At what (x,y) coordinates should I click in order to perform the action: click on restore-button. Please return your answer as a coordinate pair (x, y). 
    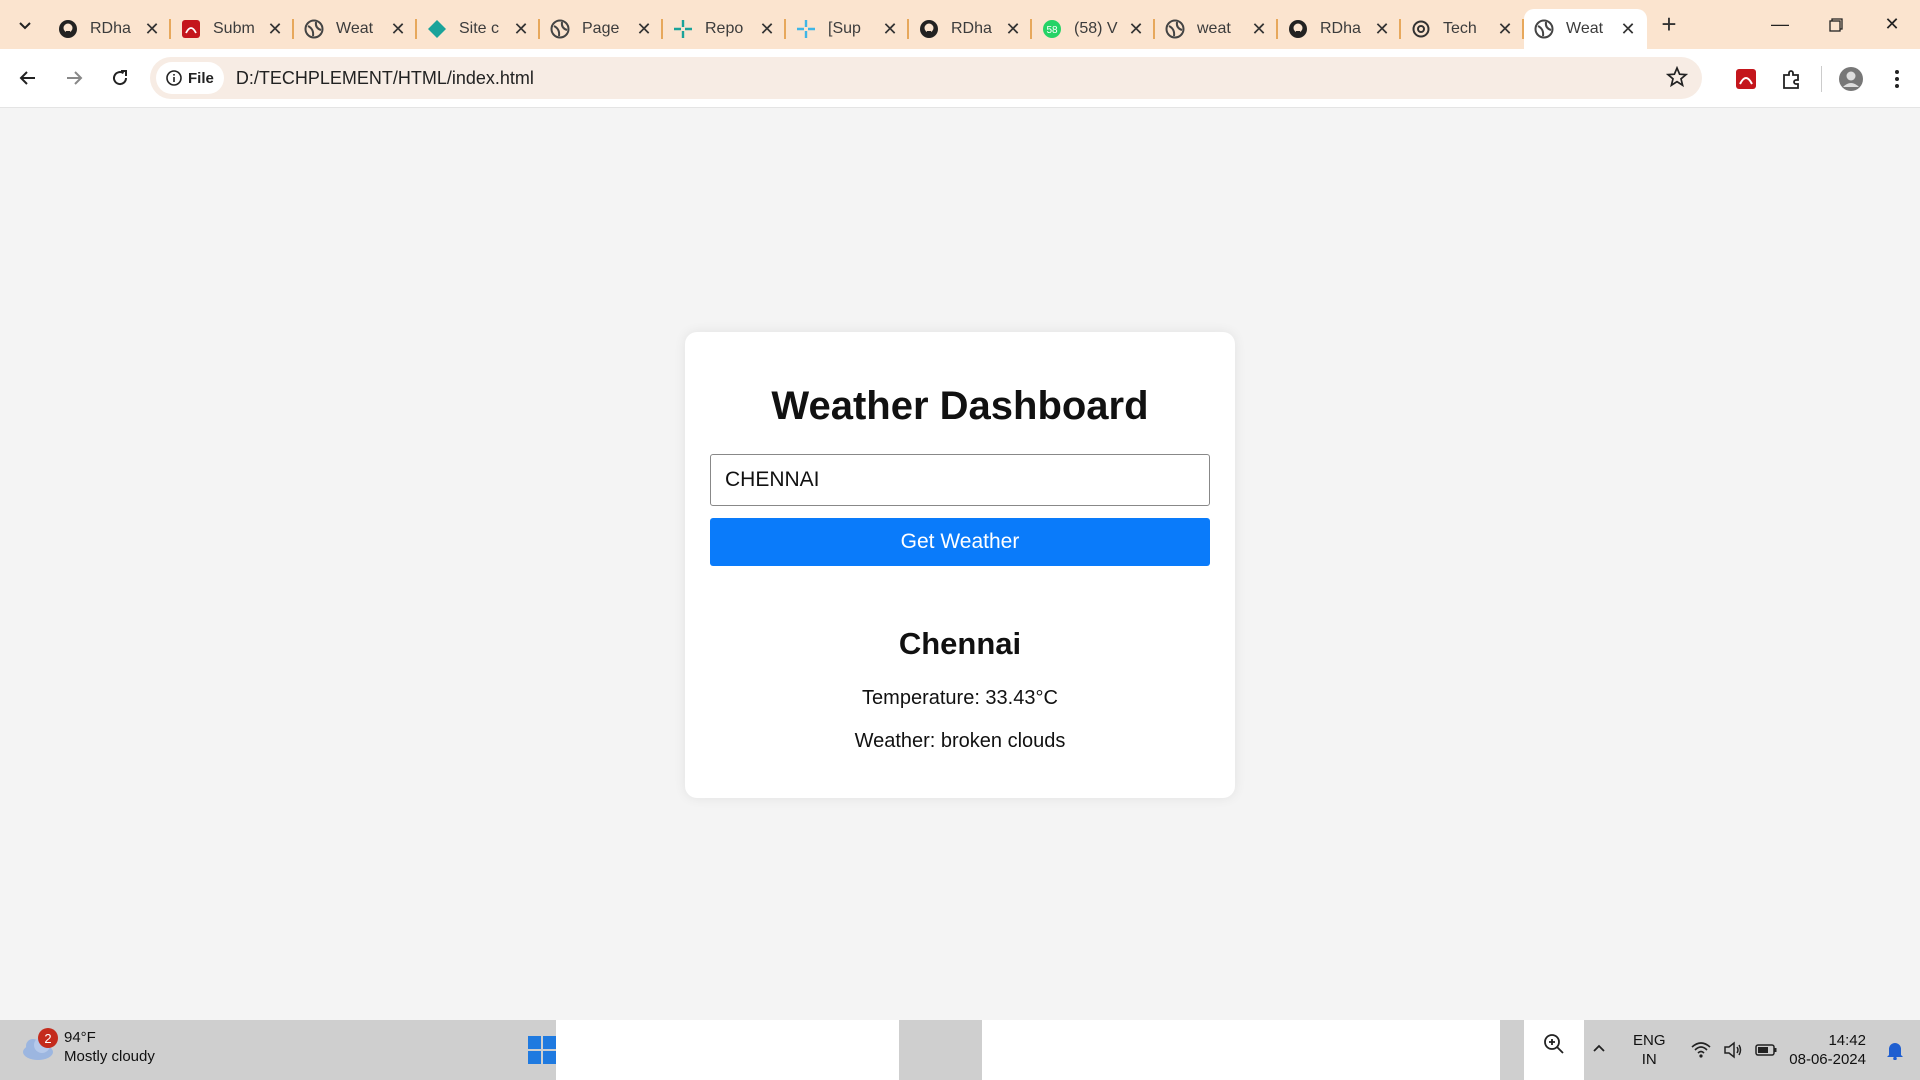
    Looking at the image, I should click on (1836, 24).